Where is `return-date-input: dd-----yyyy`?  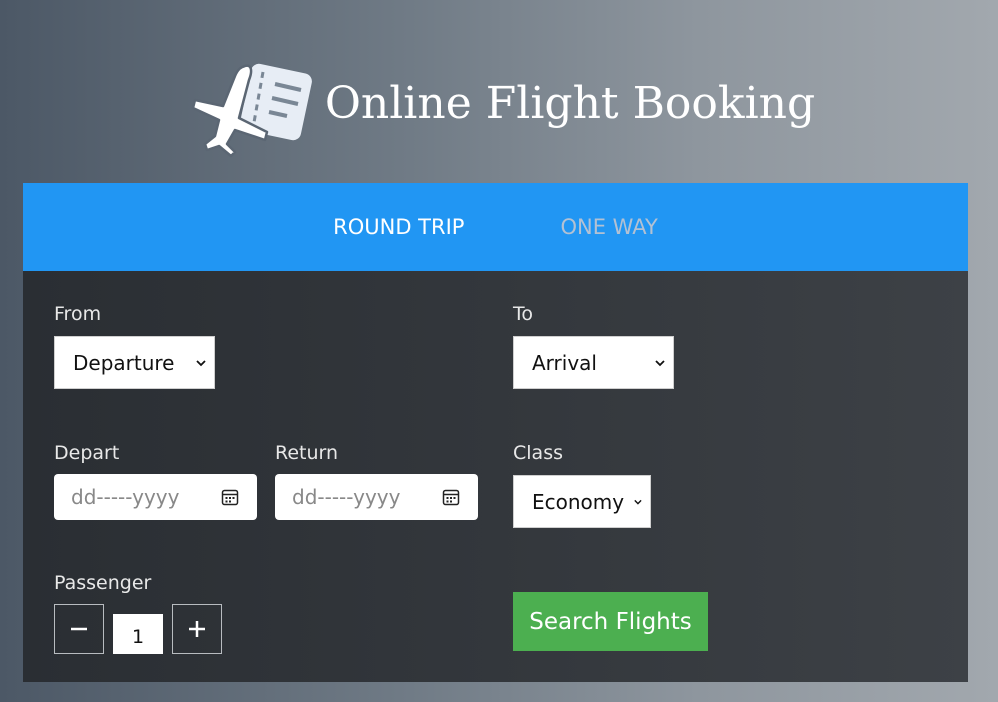
return-date-input: dd-----yyyy is located at coordinates (376, 497).